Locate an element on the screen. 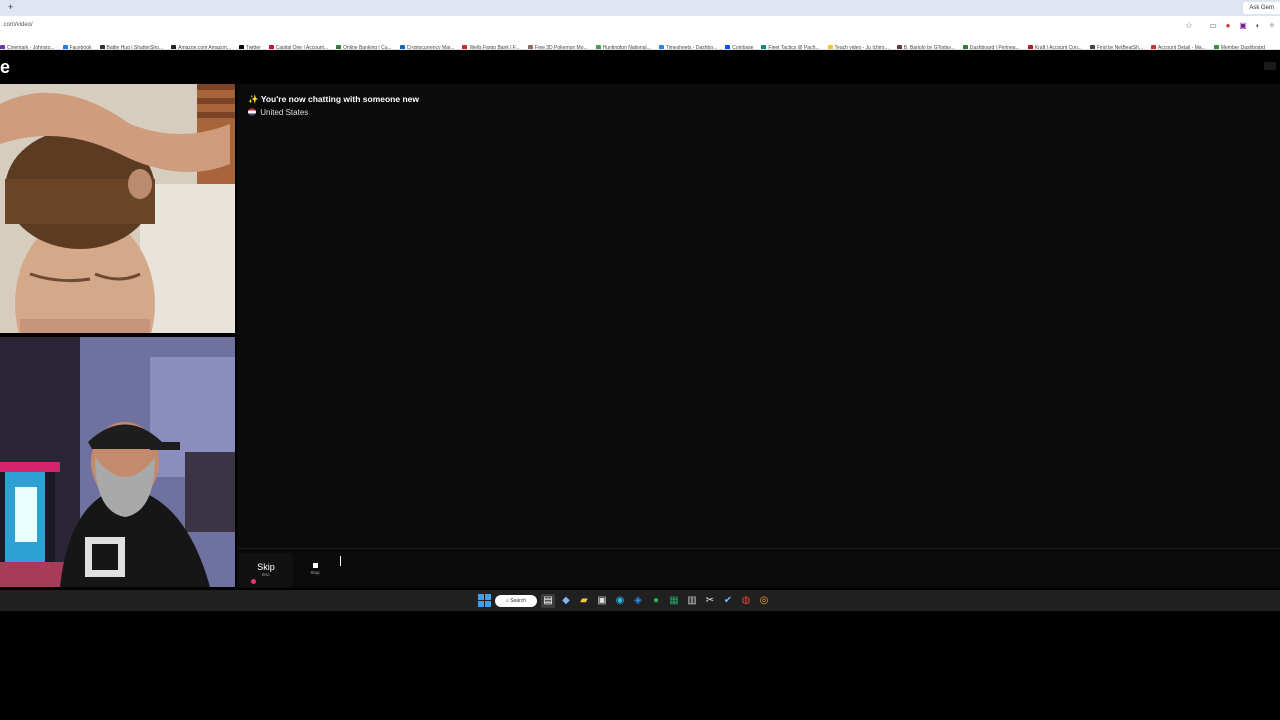 This screenshot has height=720, width=1280. address-bar: .com/video/ ☆ ▭ ● ▣ ◐ ✧ is located at coordinates (640, 26).